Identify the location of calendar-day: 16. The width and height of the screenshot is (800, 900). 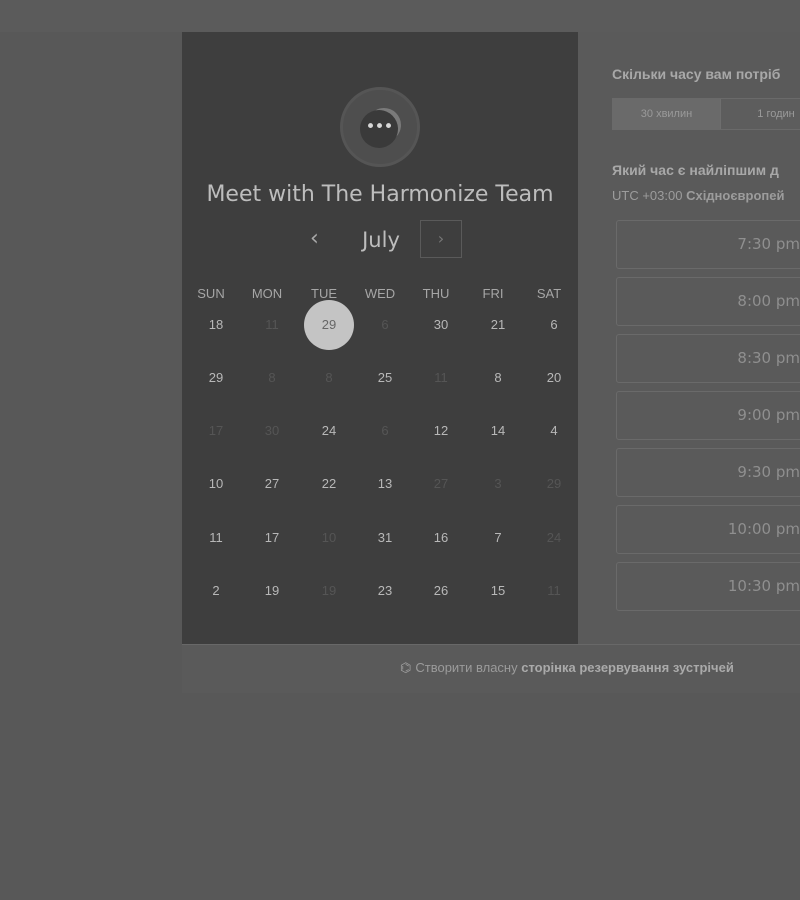
(441, 538).